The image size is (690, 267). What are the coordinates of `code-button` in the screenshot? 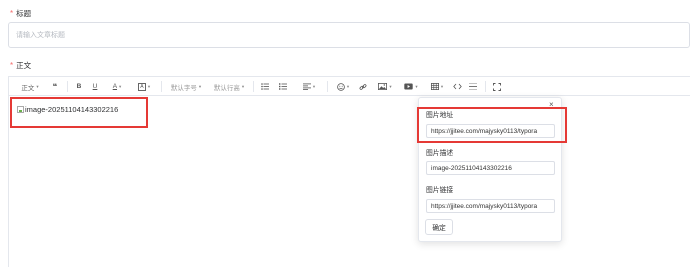 It's located at (457, 86).